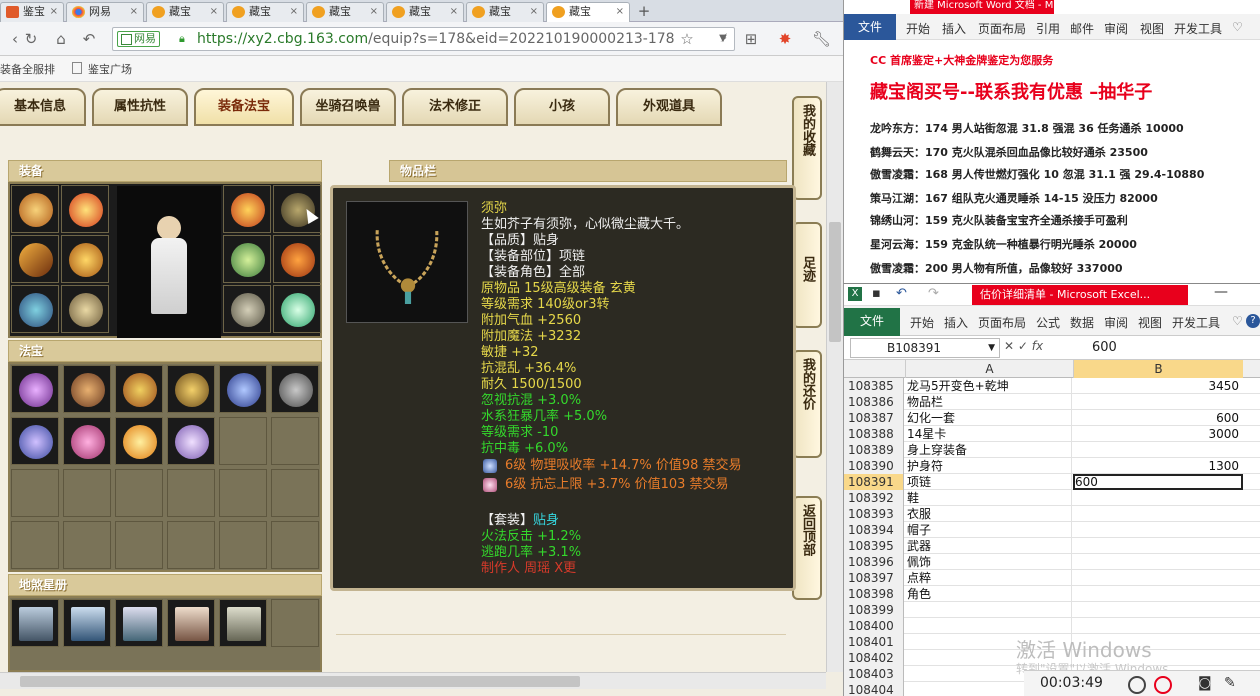 This screenshot has height=696, width=1260. What do you see at coordinates (300, 681) in the screenshot?
I see `scrollbar-thumb` at bounding box center [300, 681].